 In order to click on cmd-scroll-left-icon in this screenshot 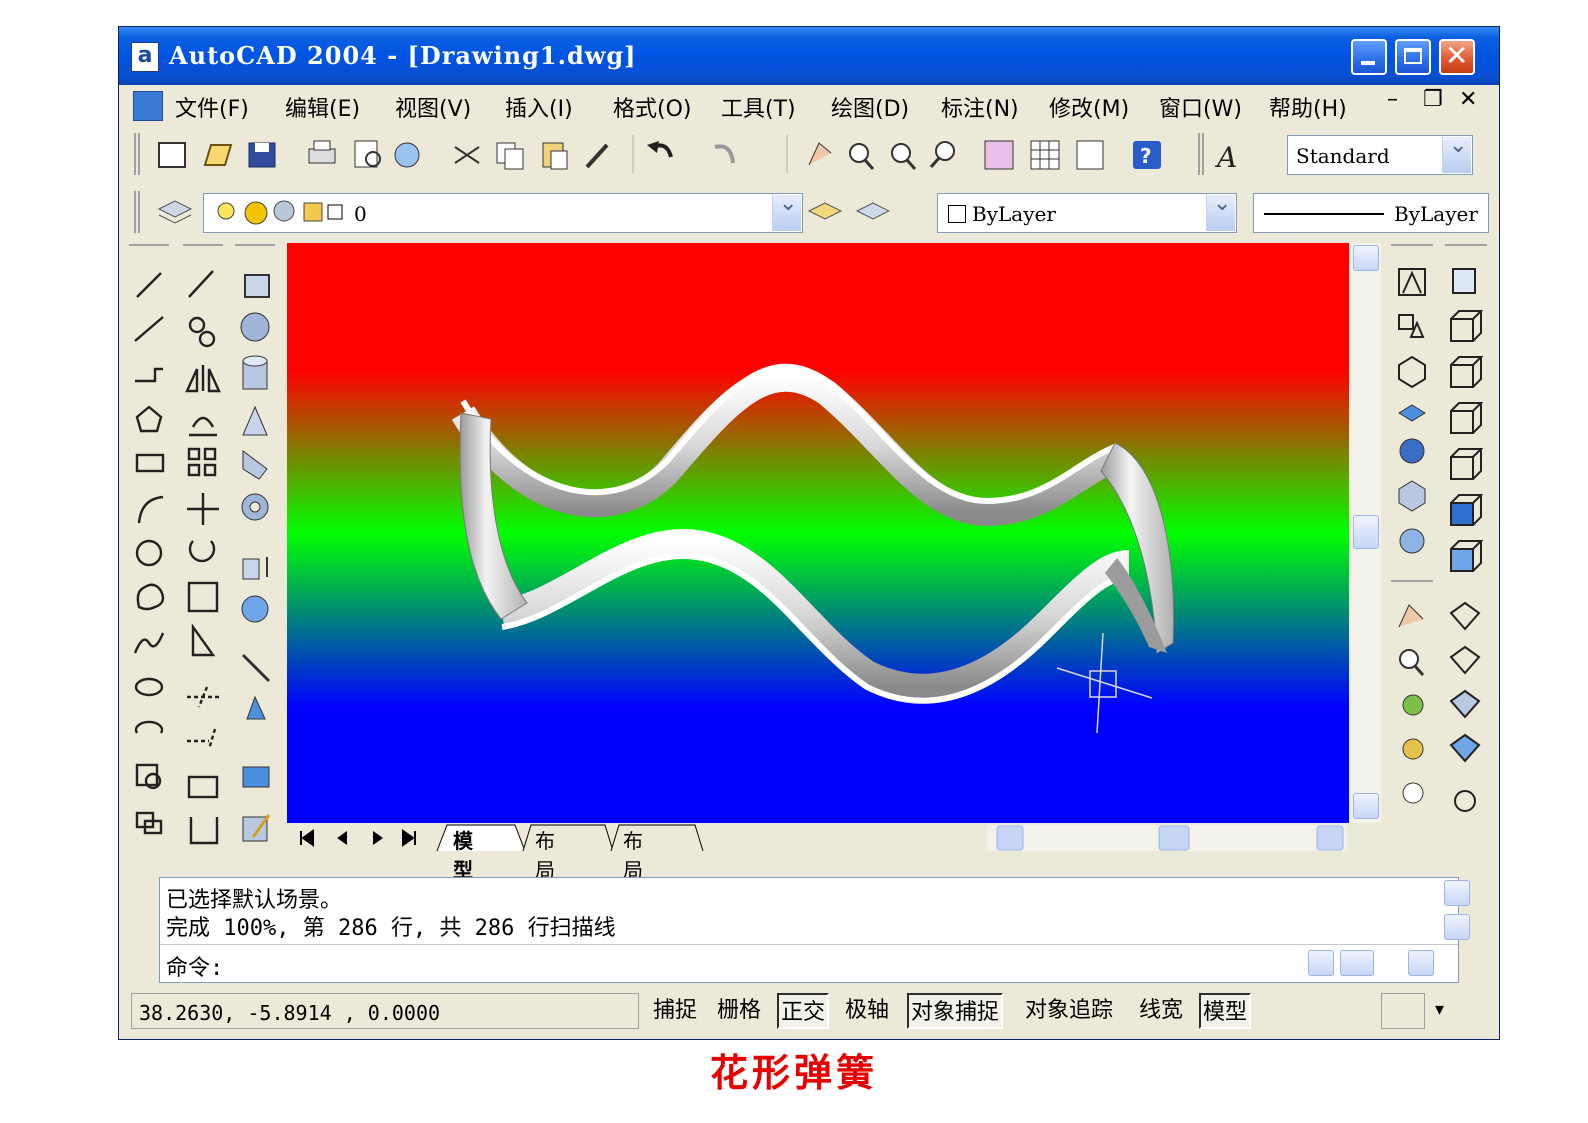, I will do `click(1321, 963)`.